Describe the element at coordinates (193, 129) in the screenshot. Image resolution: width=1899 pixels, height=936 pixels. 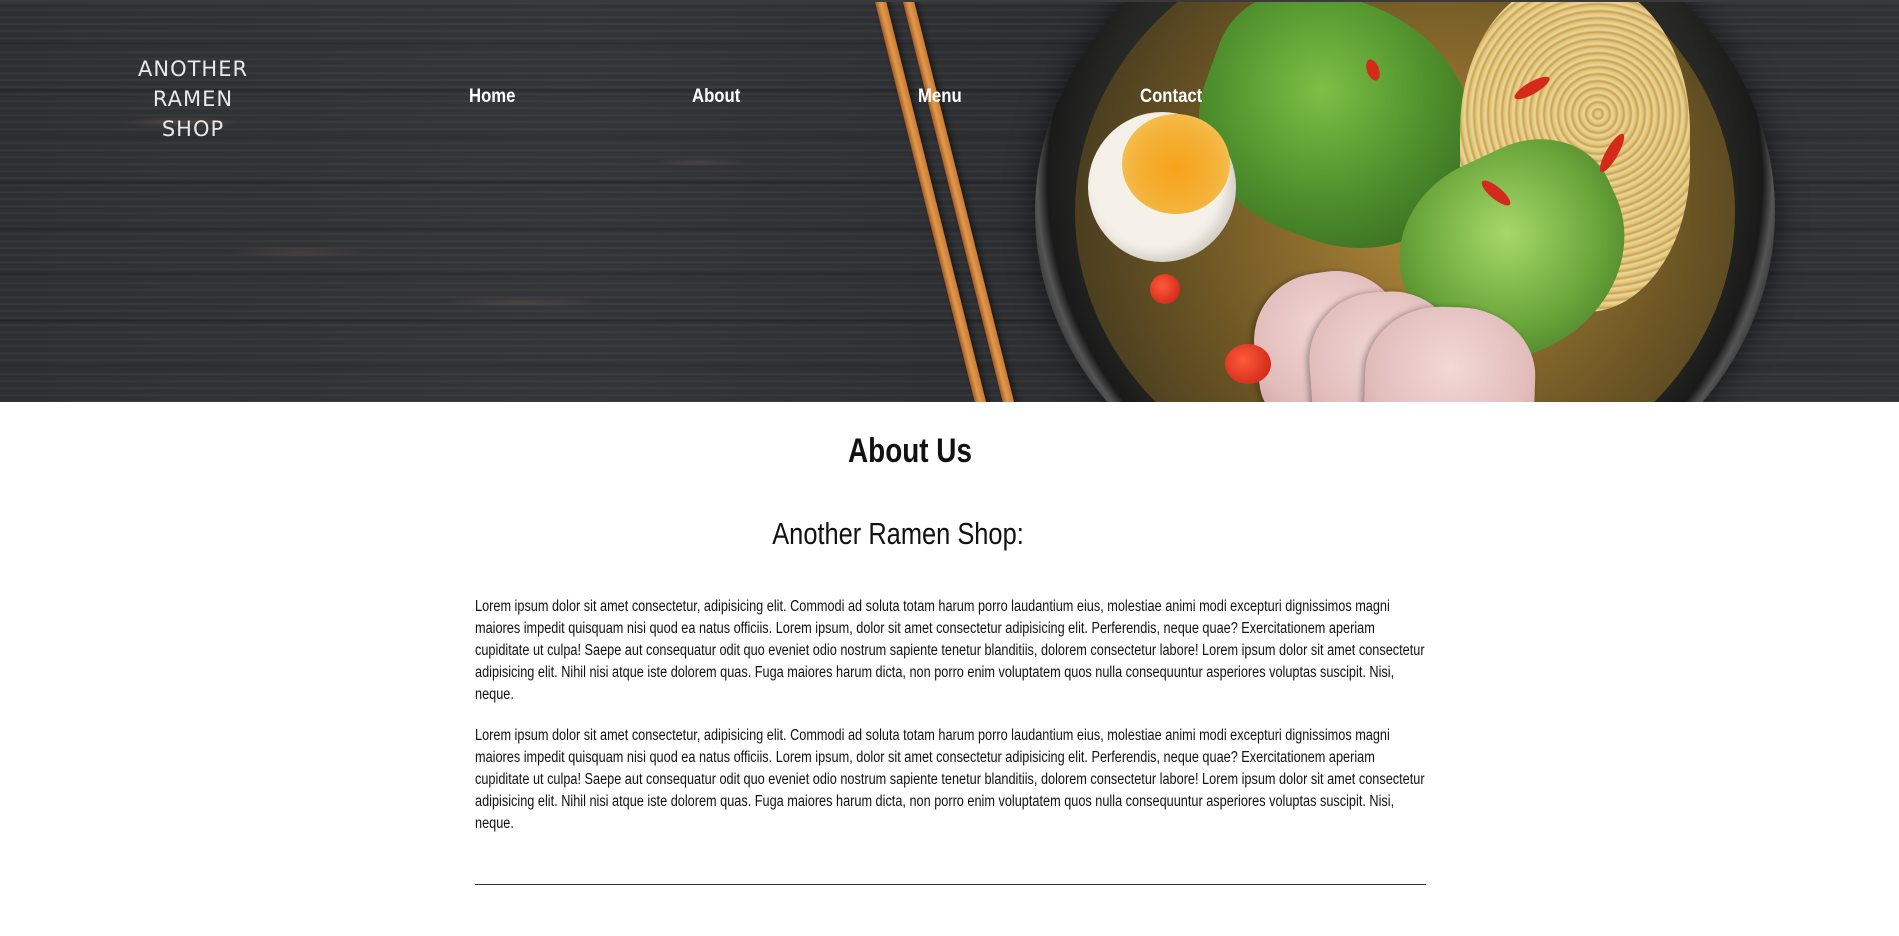
I see `logo-line: SHOP` at that location.